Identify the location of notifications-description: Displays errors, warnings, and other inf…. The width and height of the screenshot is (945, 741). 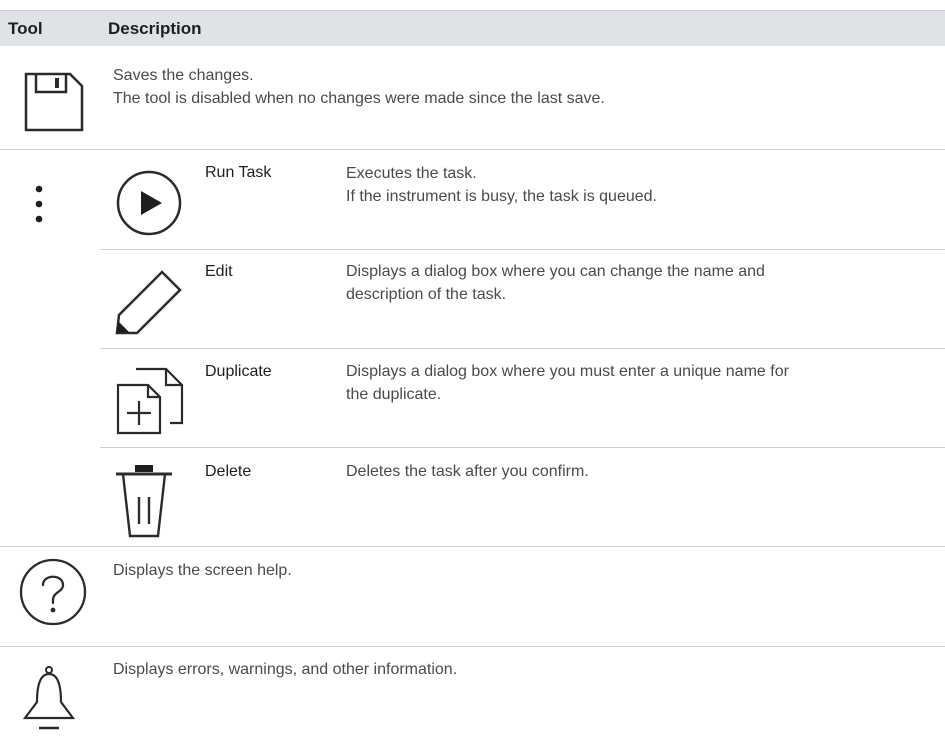
(285, 669).